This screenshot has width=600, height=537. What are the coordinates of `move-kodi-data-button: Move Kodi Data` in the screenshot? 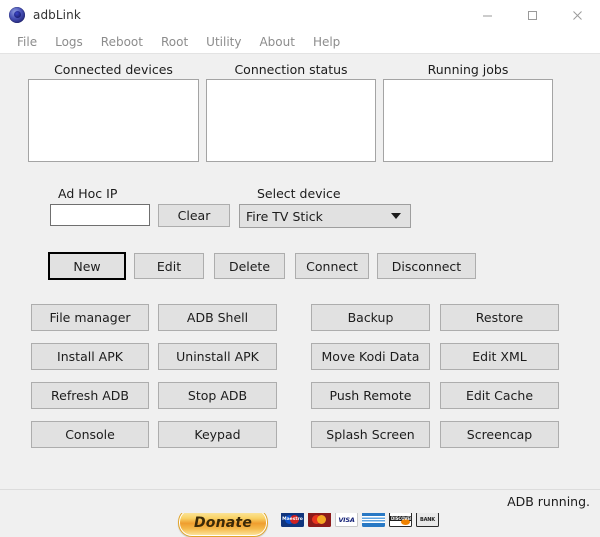 It's located at (370, 356).